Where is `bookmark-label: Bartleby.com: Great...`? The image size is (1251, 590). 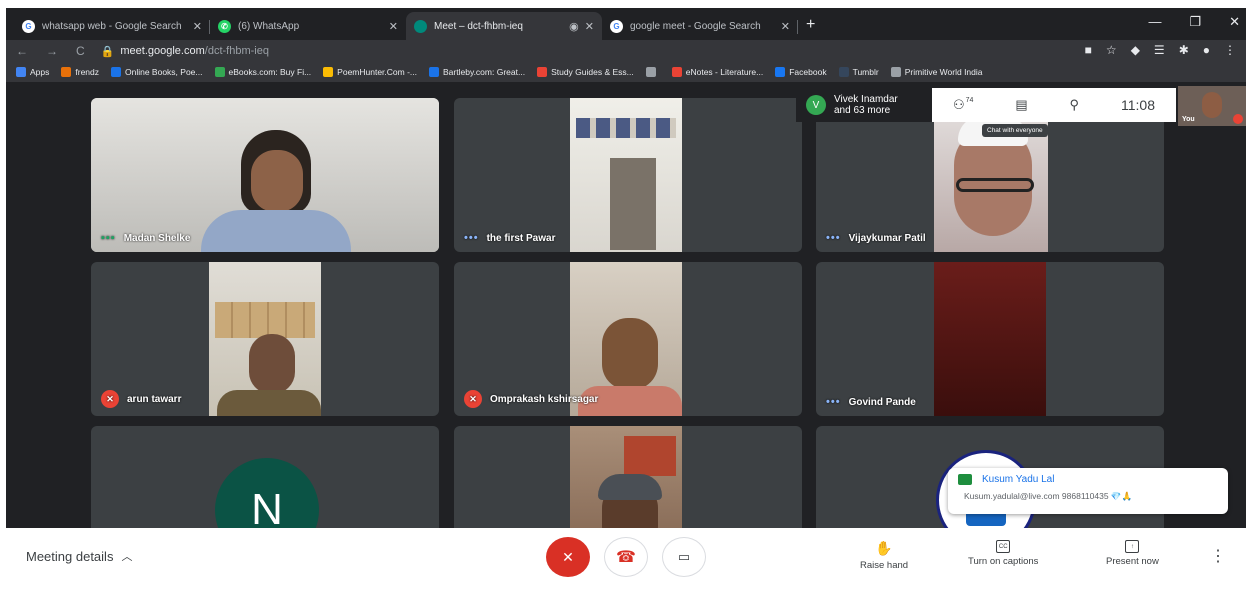 bookmark-label: Bartleby.com: Great... is located at coordinates (484, 72).